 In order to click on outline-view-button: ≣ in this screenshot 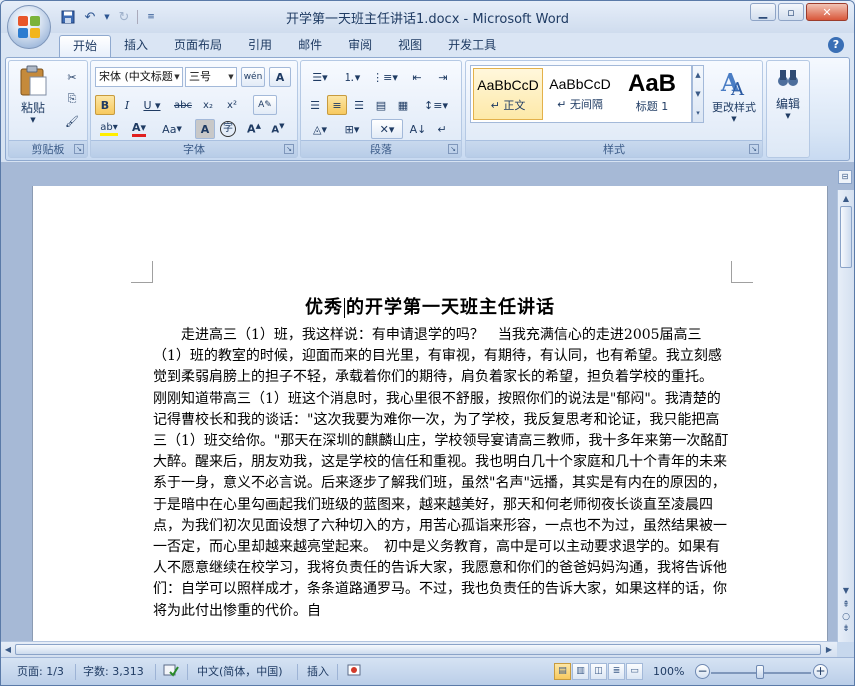, I will do `click(616, 671)`.